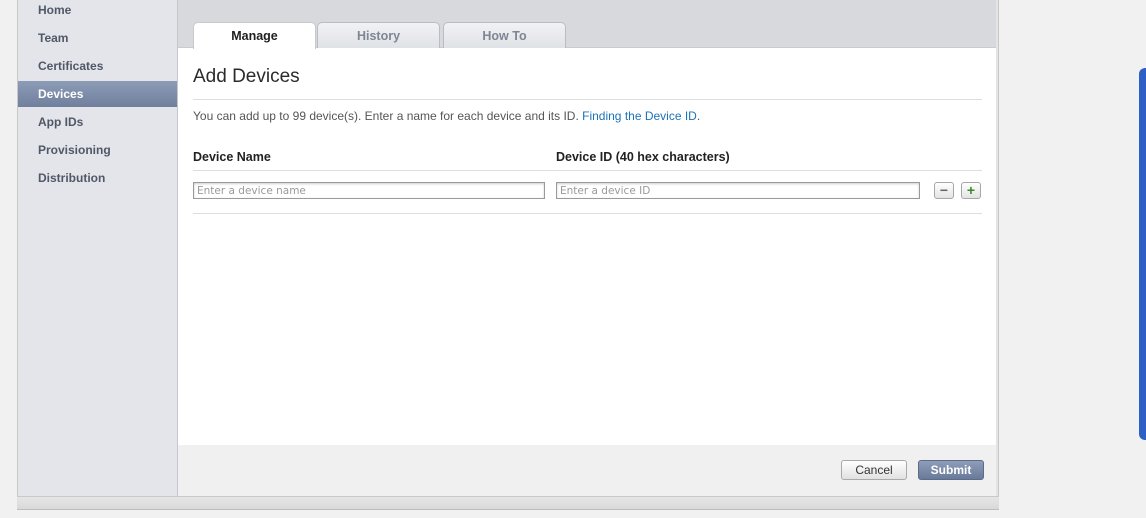  I want to click on sidebar-item-team: Team, so click(97, 38).